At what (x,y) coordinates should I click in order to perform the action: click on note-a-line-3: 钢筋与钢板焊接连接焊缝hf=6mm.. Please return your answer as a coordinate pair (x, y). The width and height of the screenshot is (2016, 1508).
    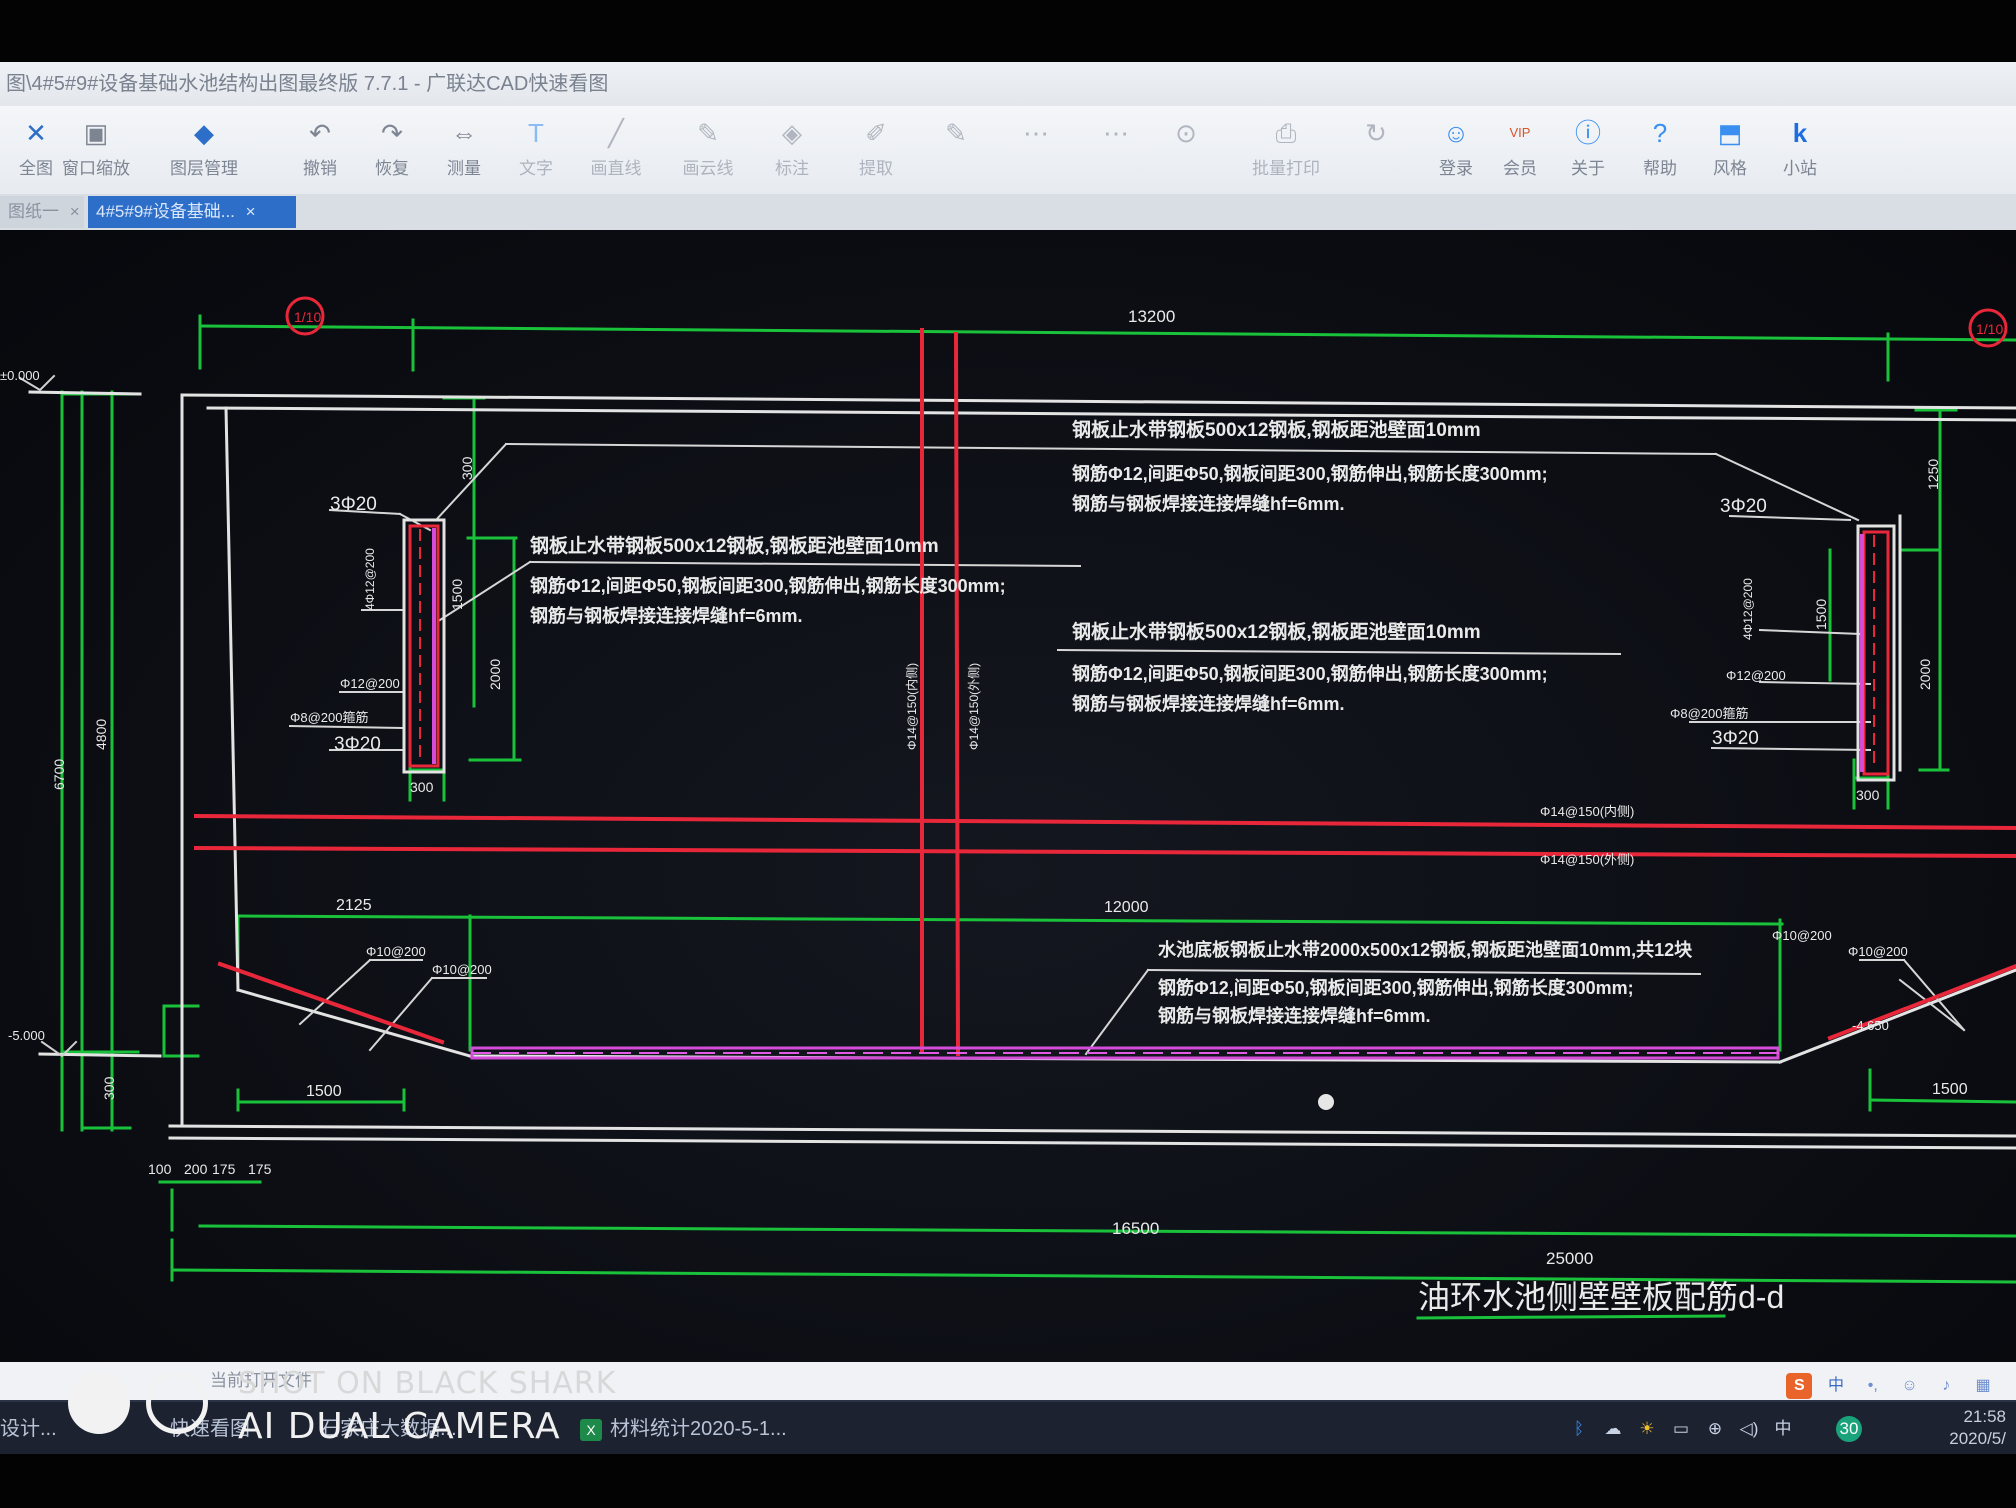
    Looking at the image, I should click on (1208, 503).